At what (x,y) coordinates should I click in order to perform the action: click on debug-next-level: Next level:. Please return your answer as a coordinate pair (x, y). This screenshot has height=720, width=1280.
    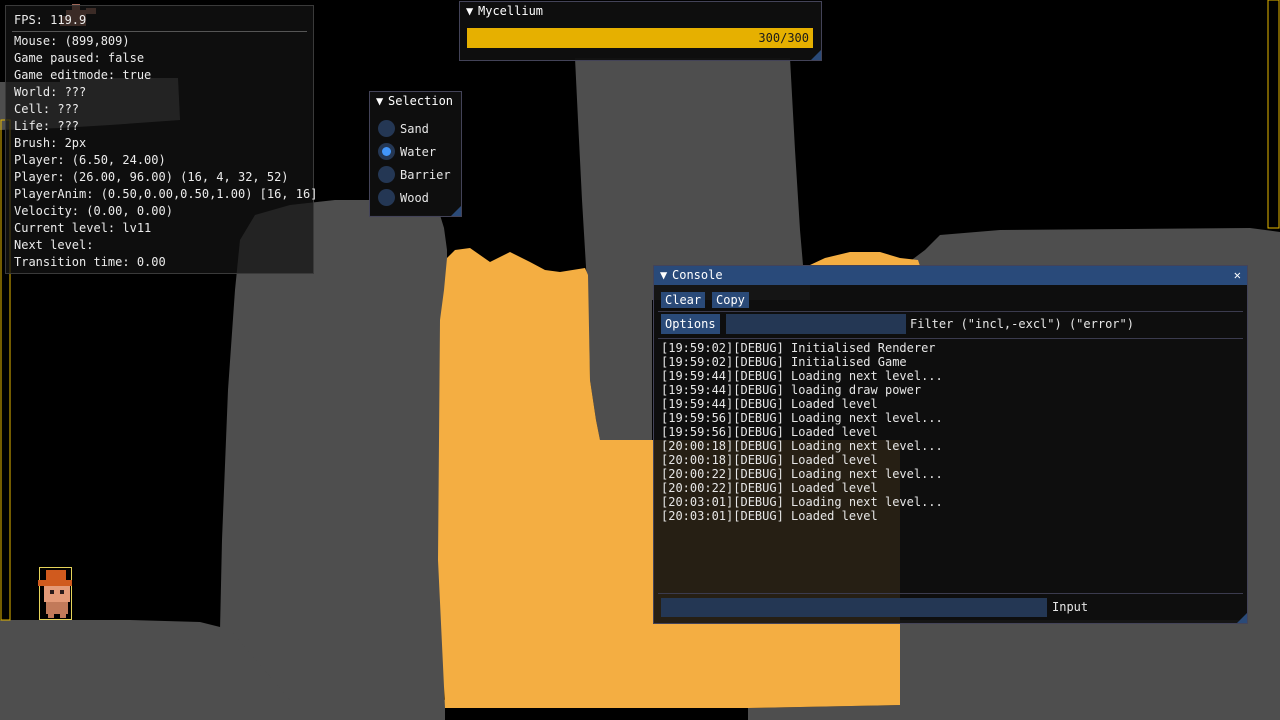
    Looking at the image, I should click on (54, 245).